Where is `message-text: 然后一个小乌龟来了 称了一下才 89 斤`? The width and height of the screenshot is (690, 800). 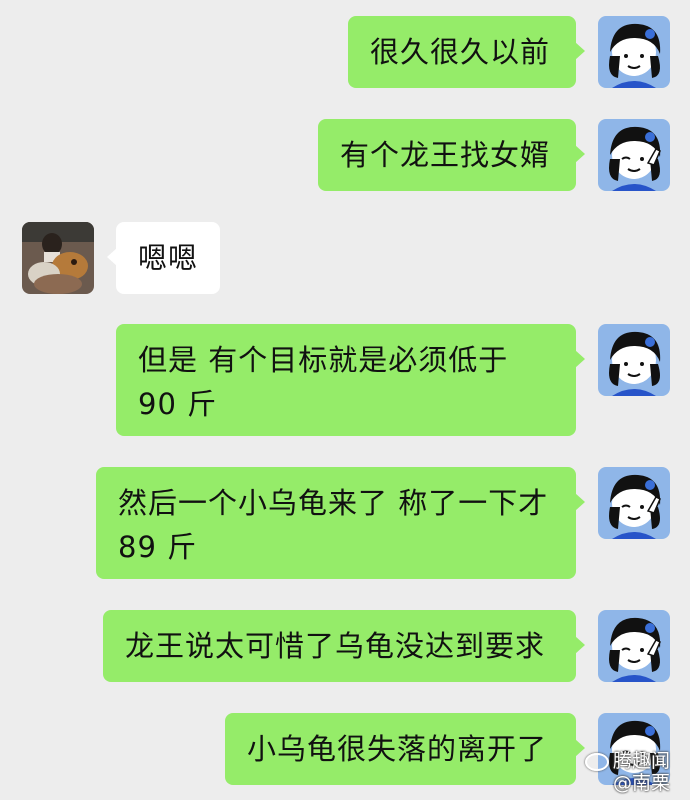 message-text: 然后一个小乌龟来了 称了一下才 89 斤 is located at coordinates (333, 525).